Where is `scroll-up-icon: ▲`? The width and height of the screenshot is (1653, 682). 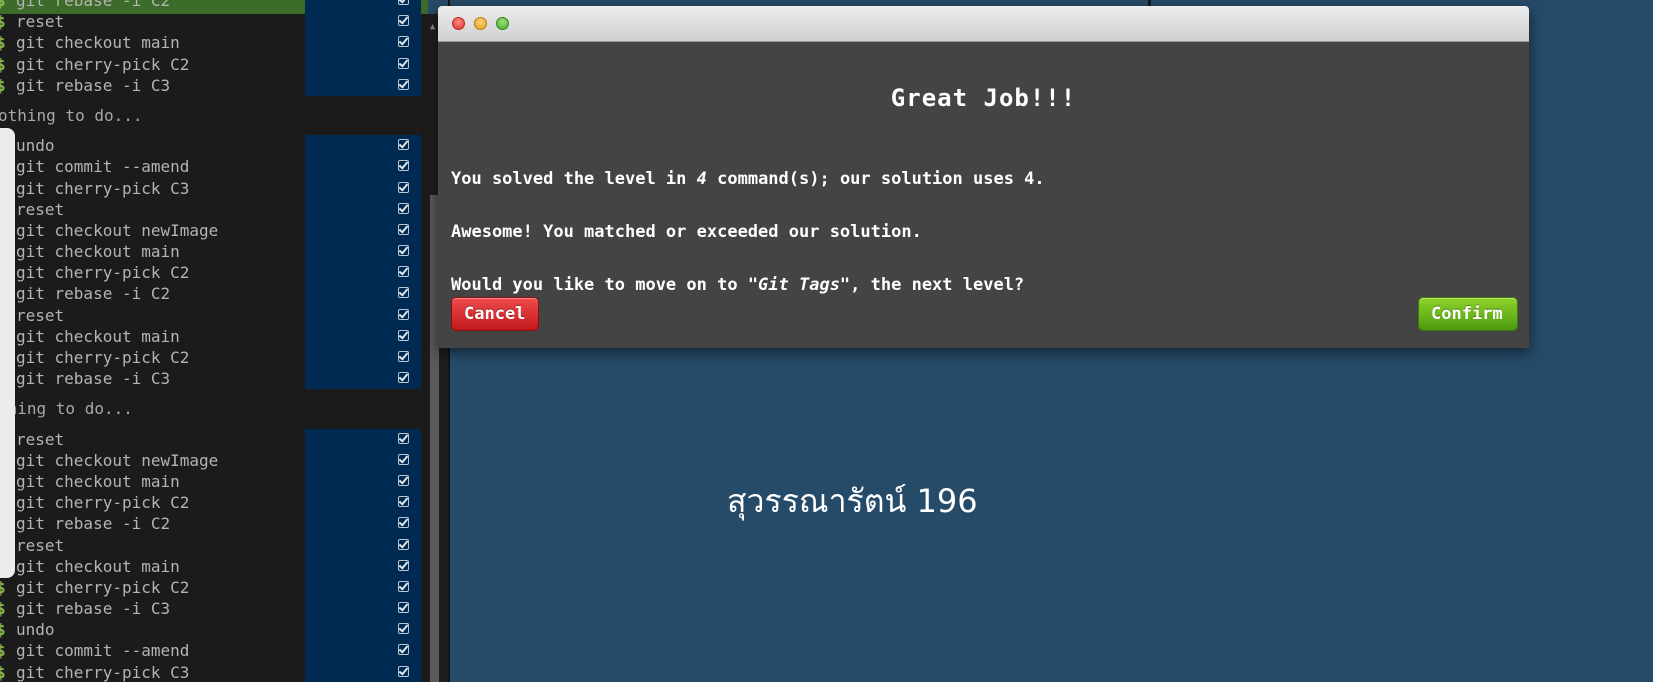 scroll-up-icon: ▲ is located at coordinates (432, 27).